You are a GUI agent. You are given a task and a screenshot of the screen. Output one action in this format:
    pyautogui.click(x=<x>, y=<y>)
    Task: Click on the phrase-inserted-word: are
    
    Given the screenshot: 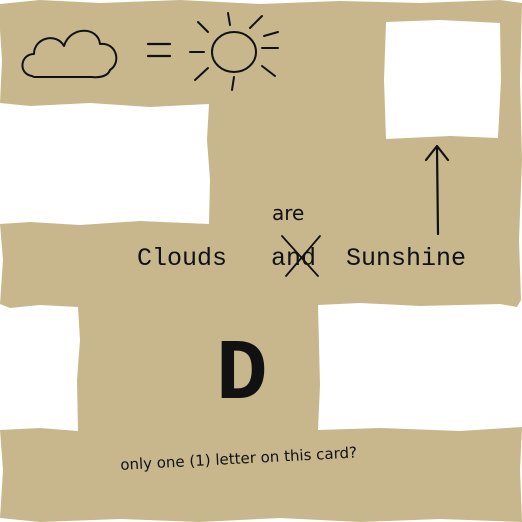 What is the action you would take?
    pyautogui.click(x=288, y=213)
    